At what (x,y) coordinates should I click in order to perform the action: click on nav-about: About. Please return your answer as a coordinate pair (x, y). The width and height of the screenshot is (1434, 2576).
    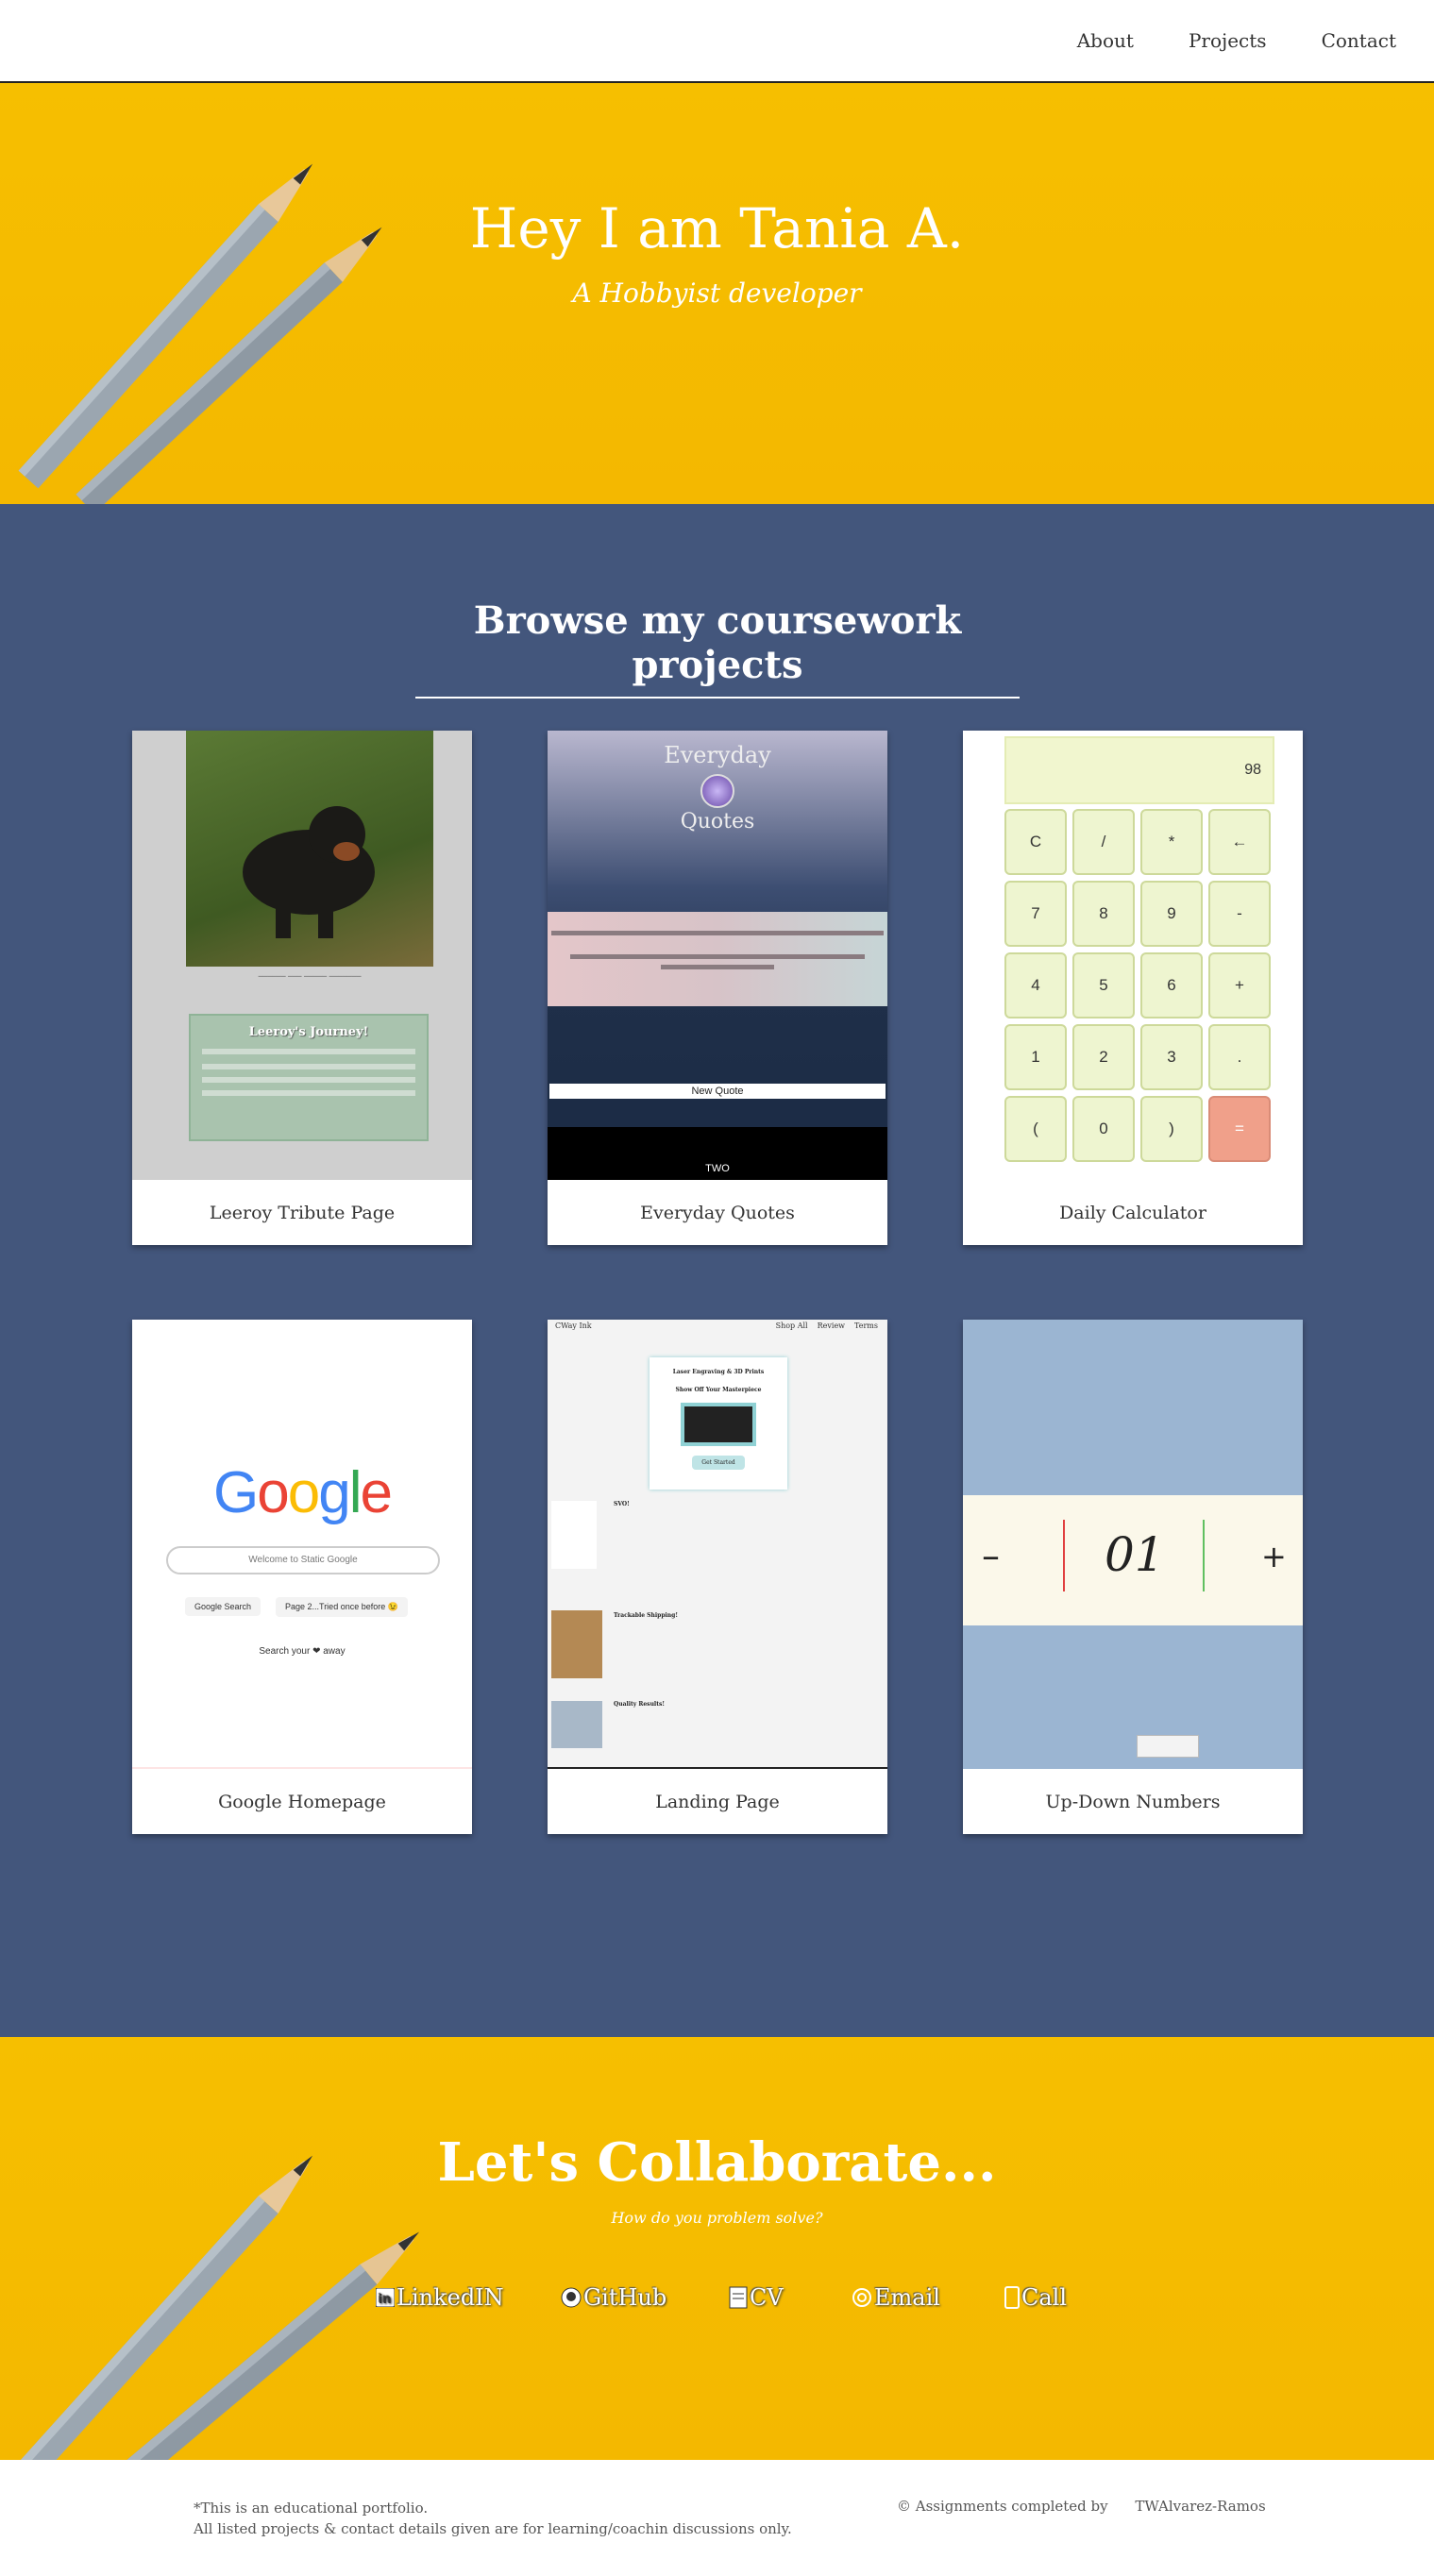
    Looking at the image, I should click on (1105, 41).